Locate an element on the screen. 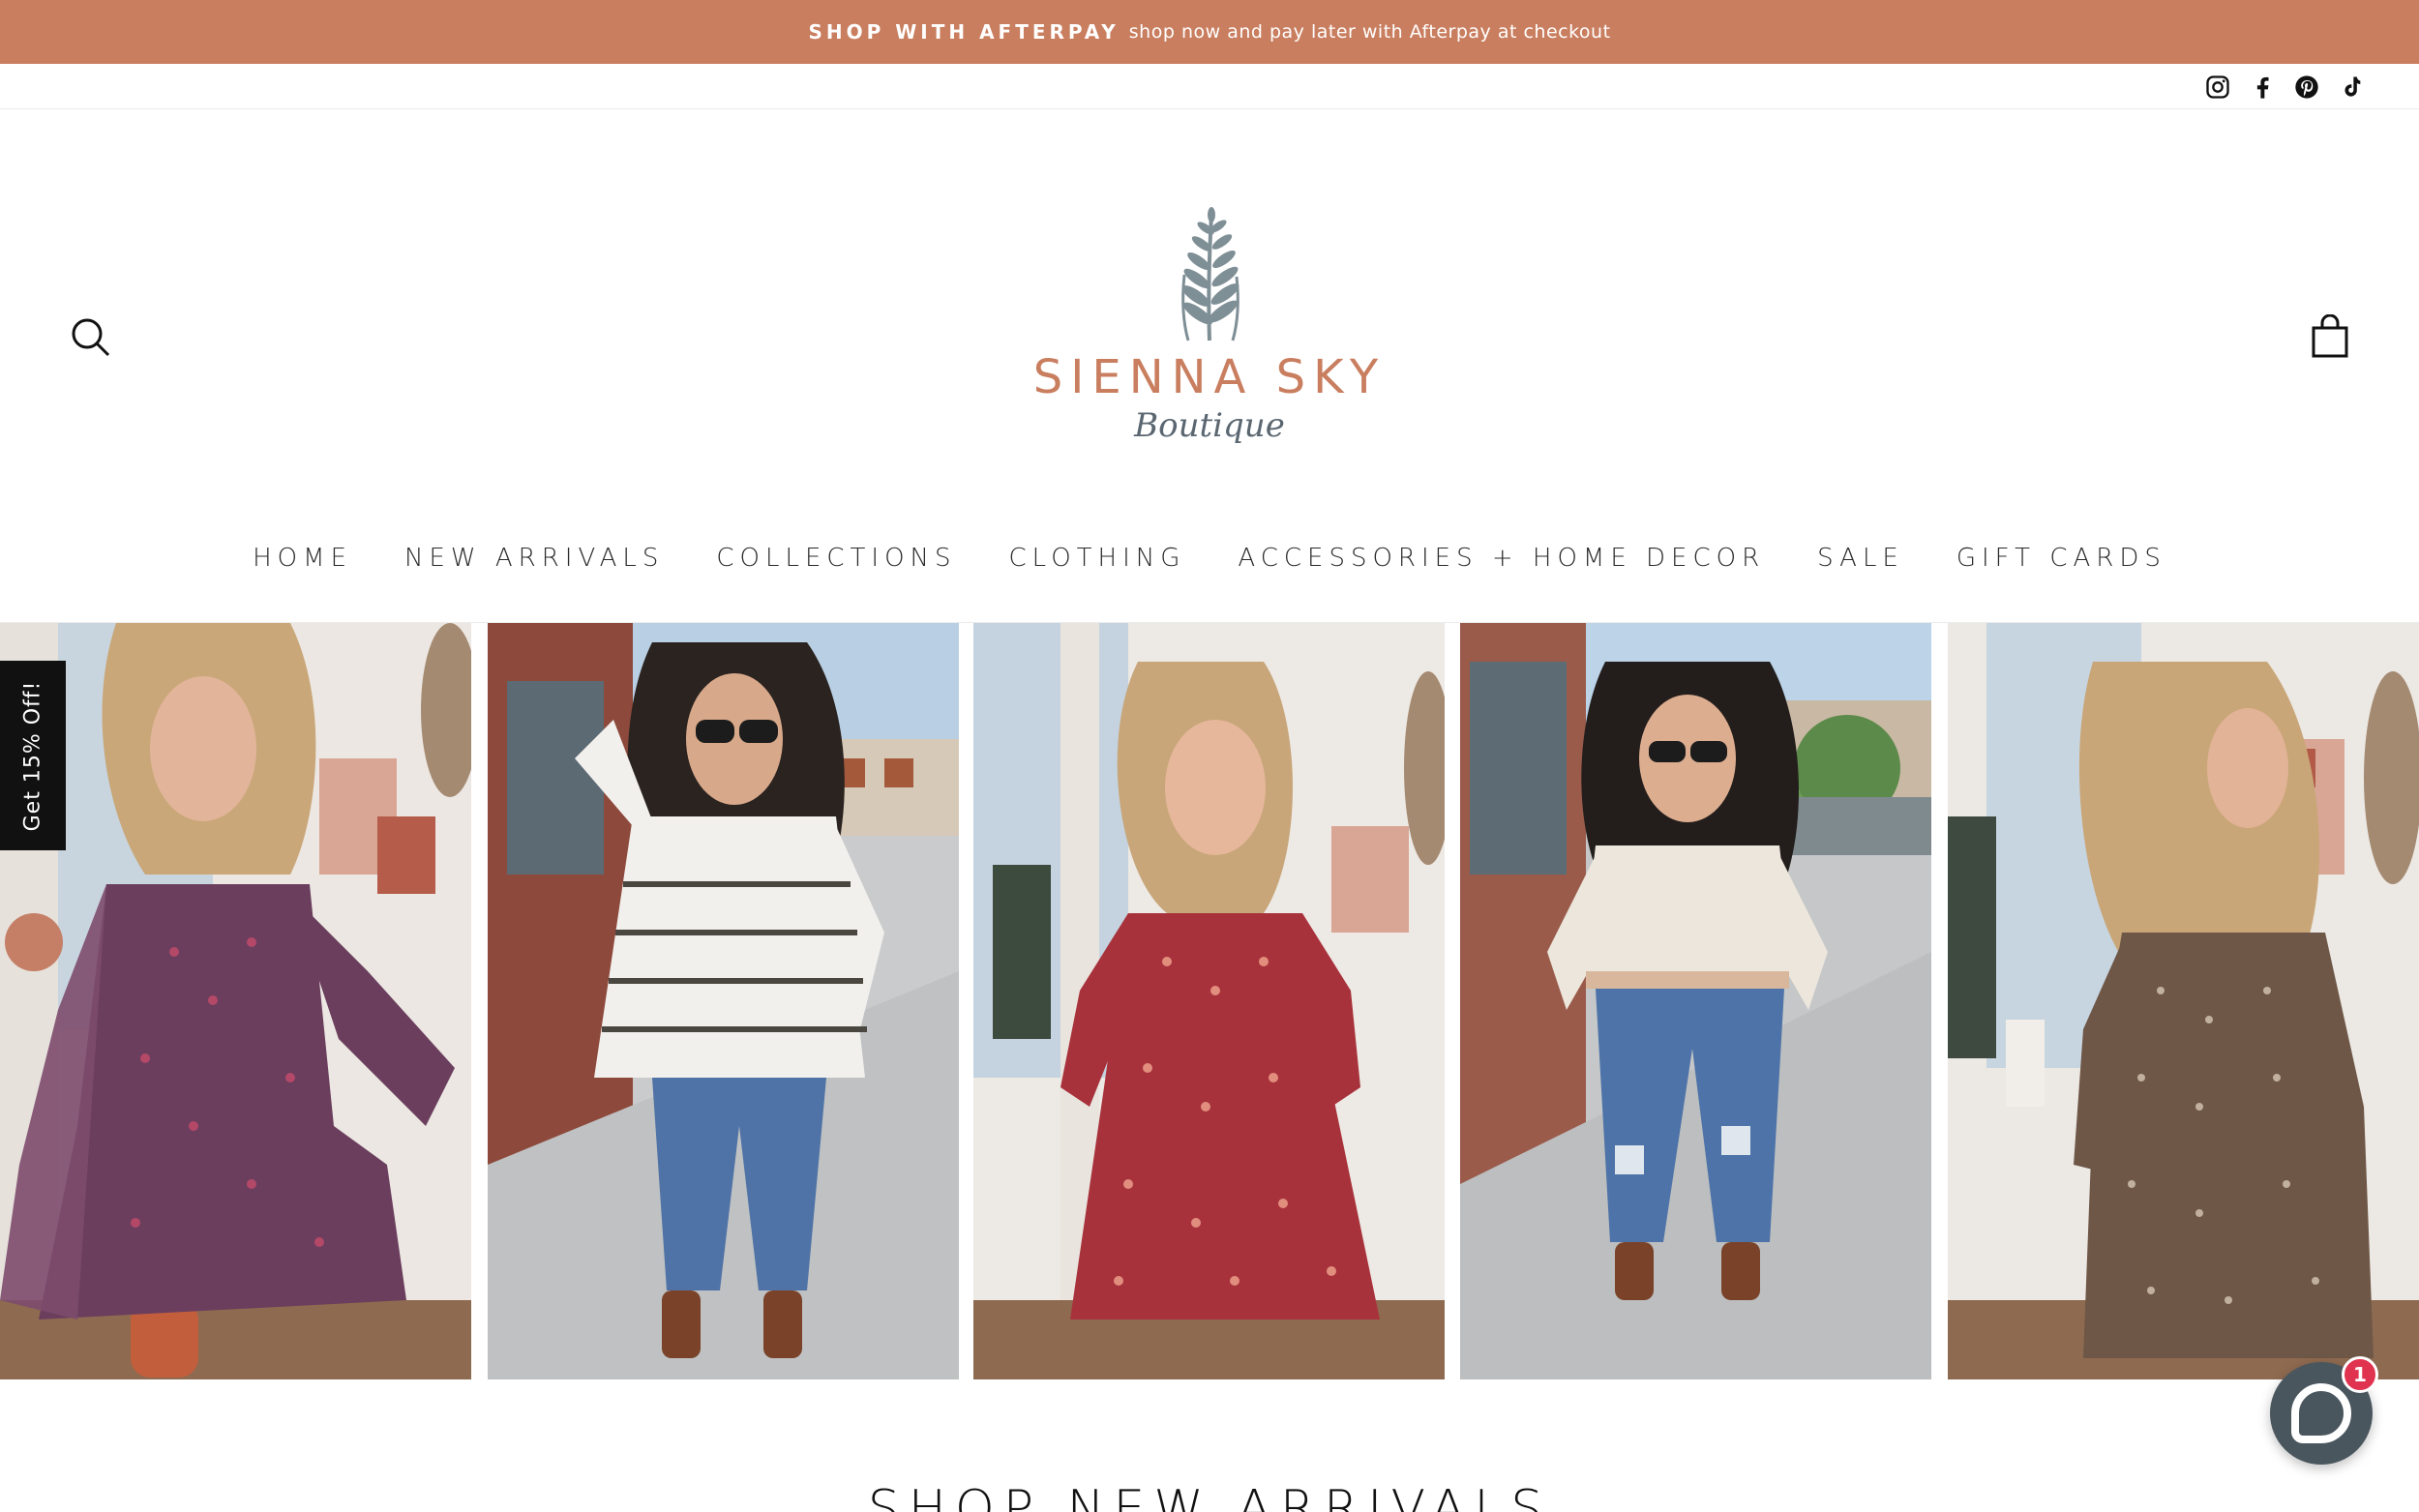 The width and height of the screenshot is (2419, 1512). discount-tab-label: Get 15% Off! is located at coordinates (32, 756).